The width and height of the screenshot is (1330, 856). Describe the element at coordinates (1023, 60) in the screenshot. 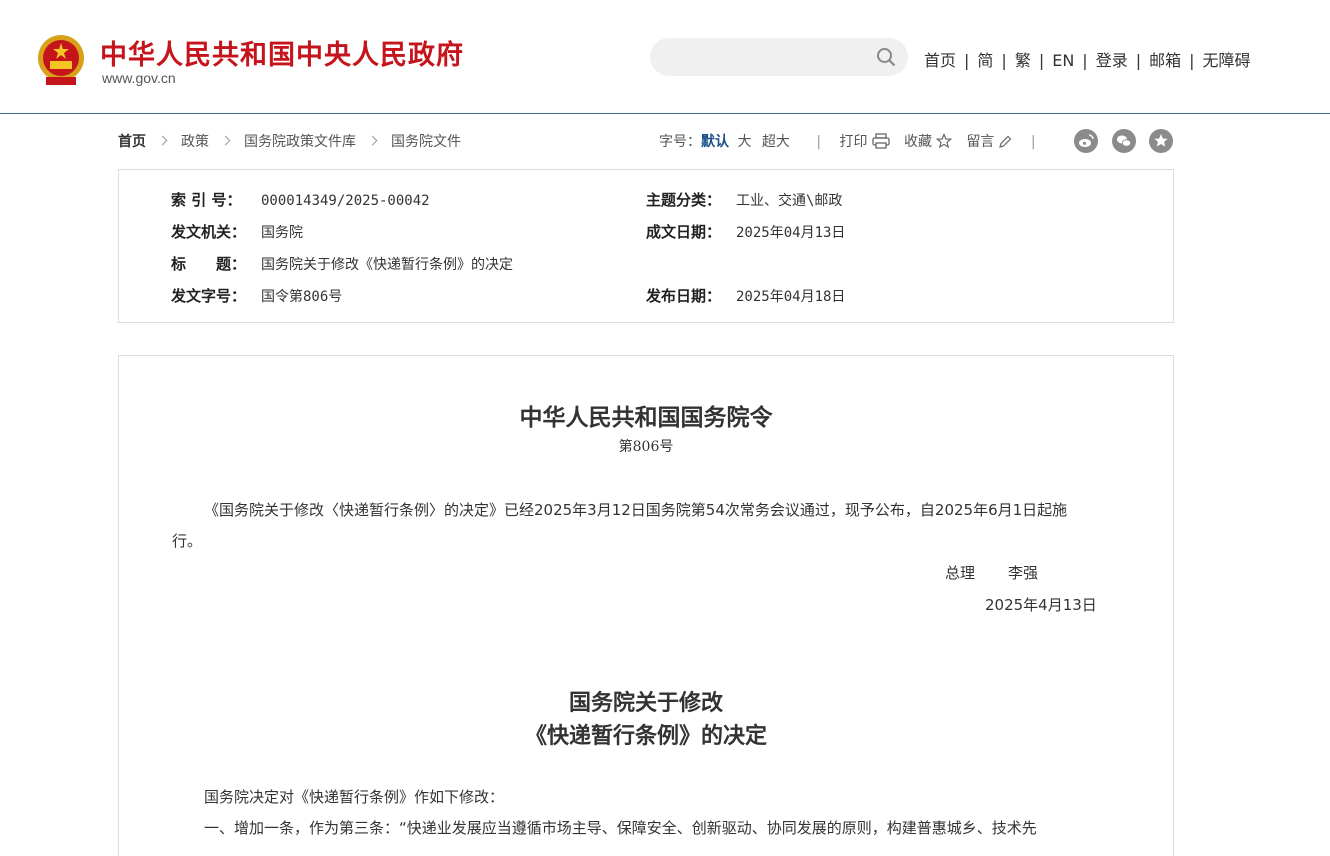

I see `nav-traditional: 繁` at that location.